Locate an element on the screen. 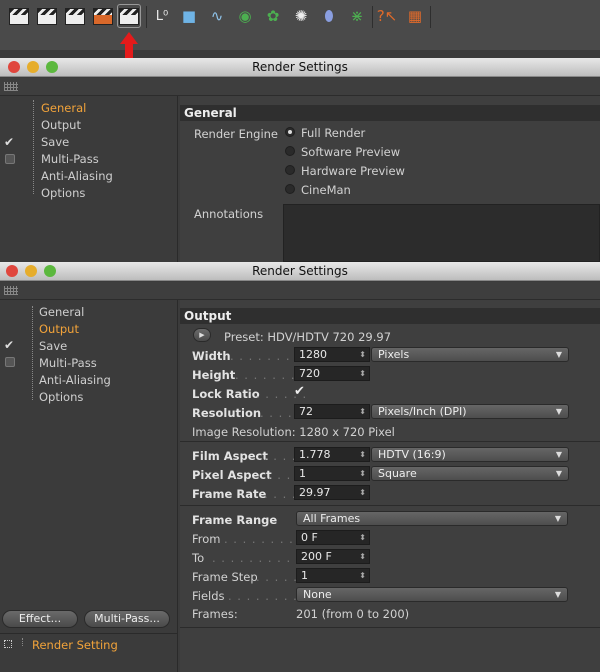 This screenshot has height=672, width=600. array-icon: ✿ is located at coordinates (273, 16).